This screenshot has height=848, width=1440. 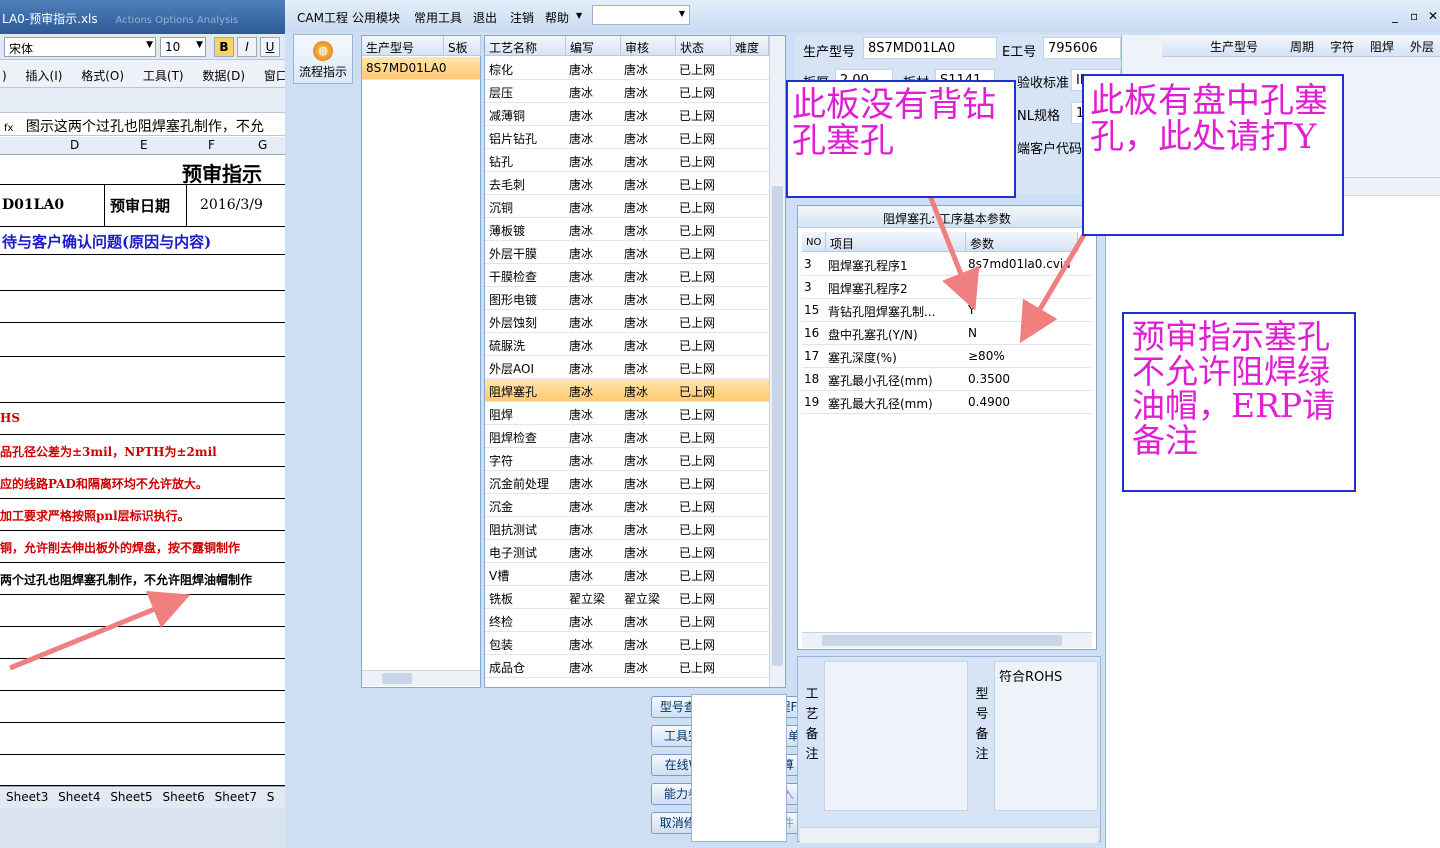 I want to click on annotation-pad-hole: 此板有盘中孔塞孔，此处请打Y, so click(x=1213, y=155).